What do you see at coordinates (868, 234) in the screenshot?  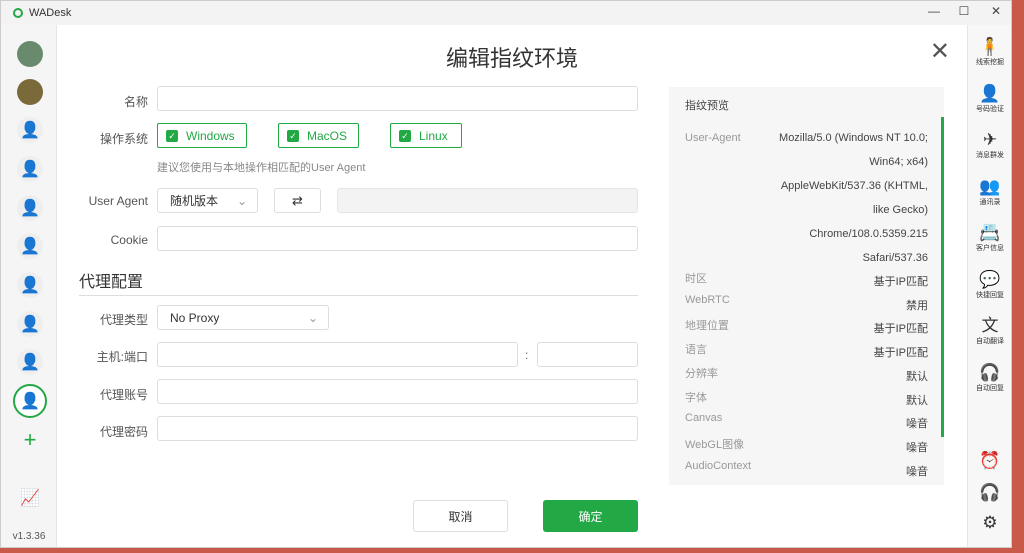 I see `ua-line: Chrome/108.0.5359.215` at bounding box center [868, 234].